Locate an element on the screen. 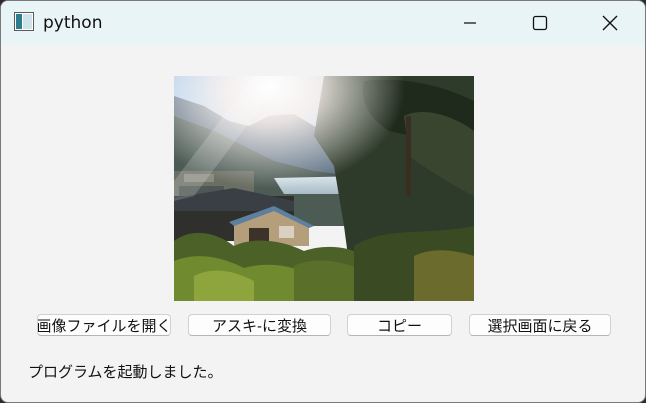  convert-ascii-button: アスキ-に変換 is located at coordinates (259, 325).